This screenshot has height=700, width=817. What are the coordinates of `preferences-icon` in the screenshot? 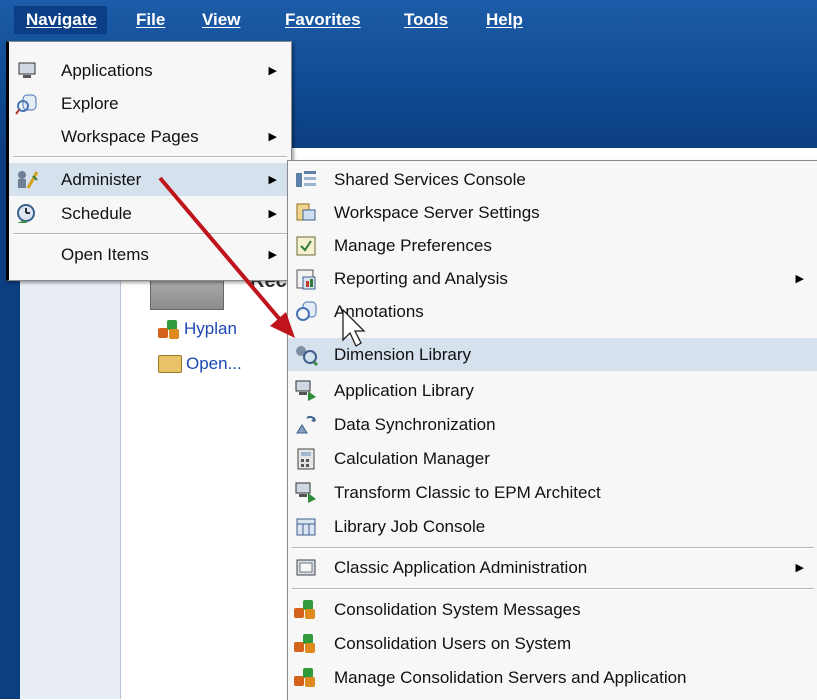 It's located at (306, 246).